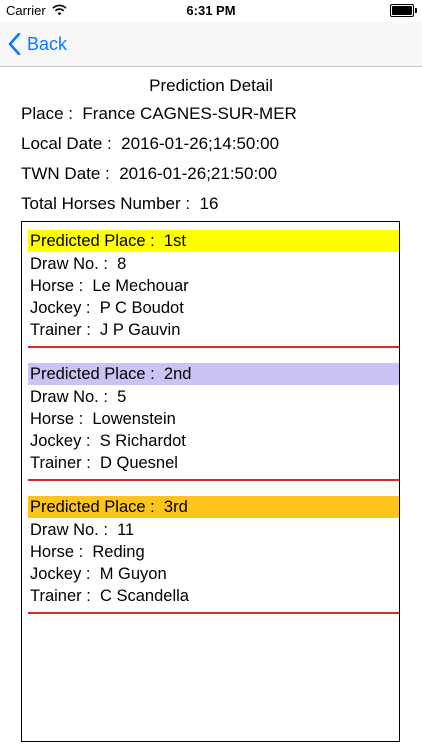 This screenshot has height=750, width=422. Describe the element at coordinates (14, 44) in the screenshot. I see `chevron-left-icon` at that location.